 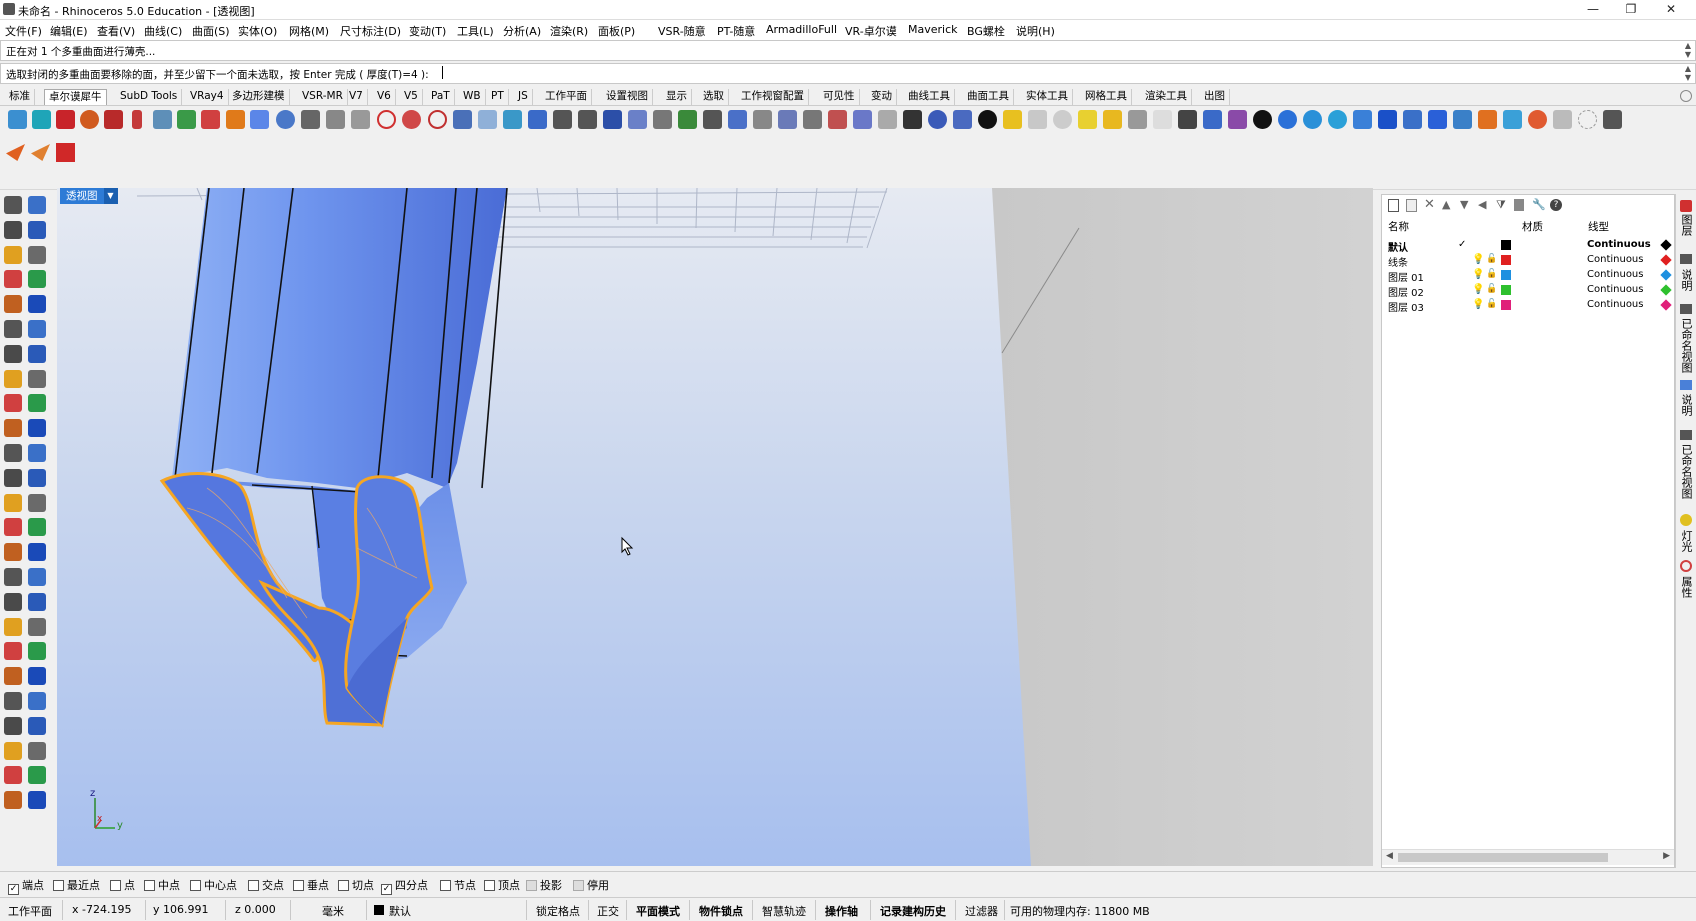 What do you see at coordinates (569, 31) in the screenshot?
I see `menu-render: 渲染(R)` at bounding box center [569, 31].